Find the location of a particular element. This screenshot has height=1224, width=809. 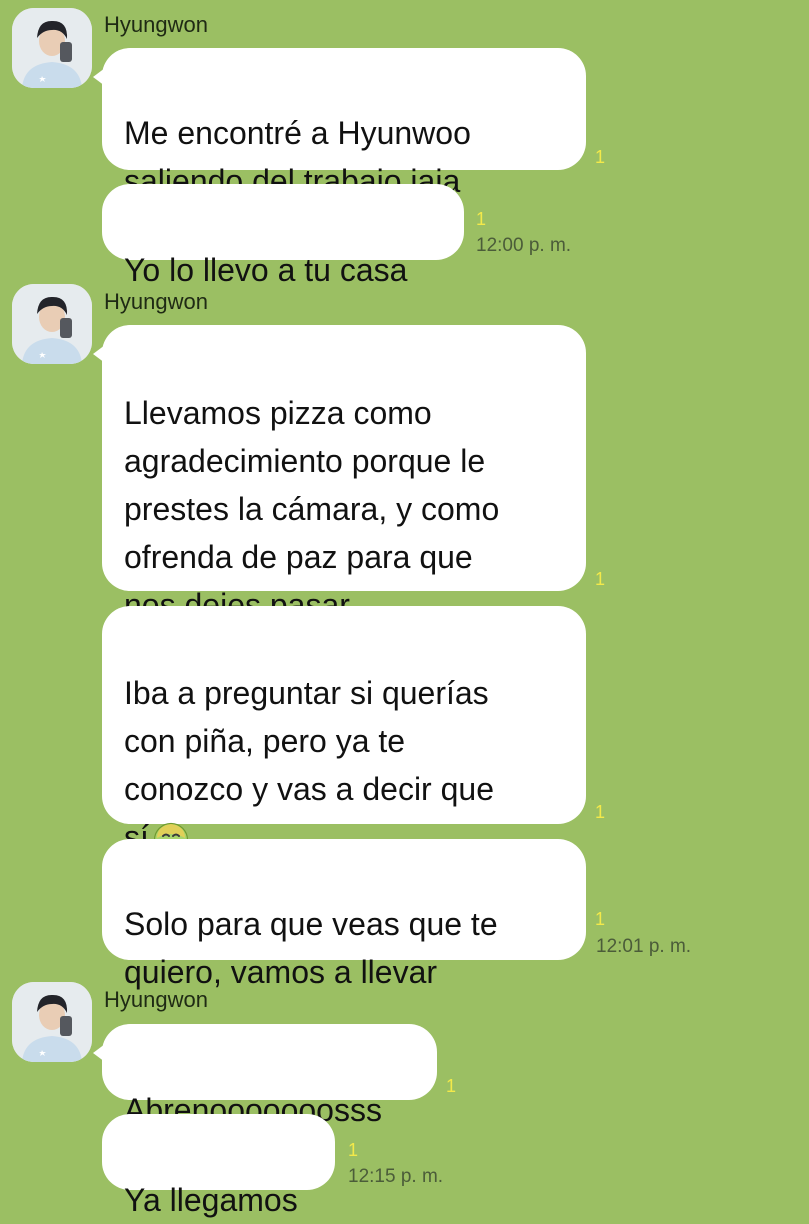

message-bubble: Yo lo llevo a tu casa is located at coordinates (283, 236).